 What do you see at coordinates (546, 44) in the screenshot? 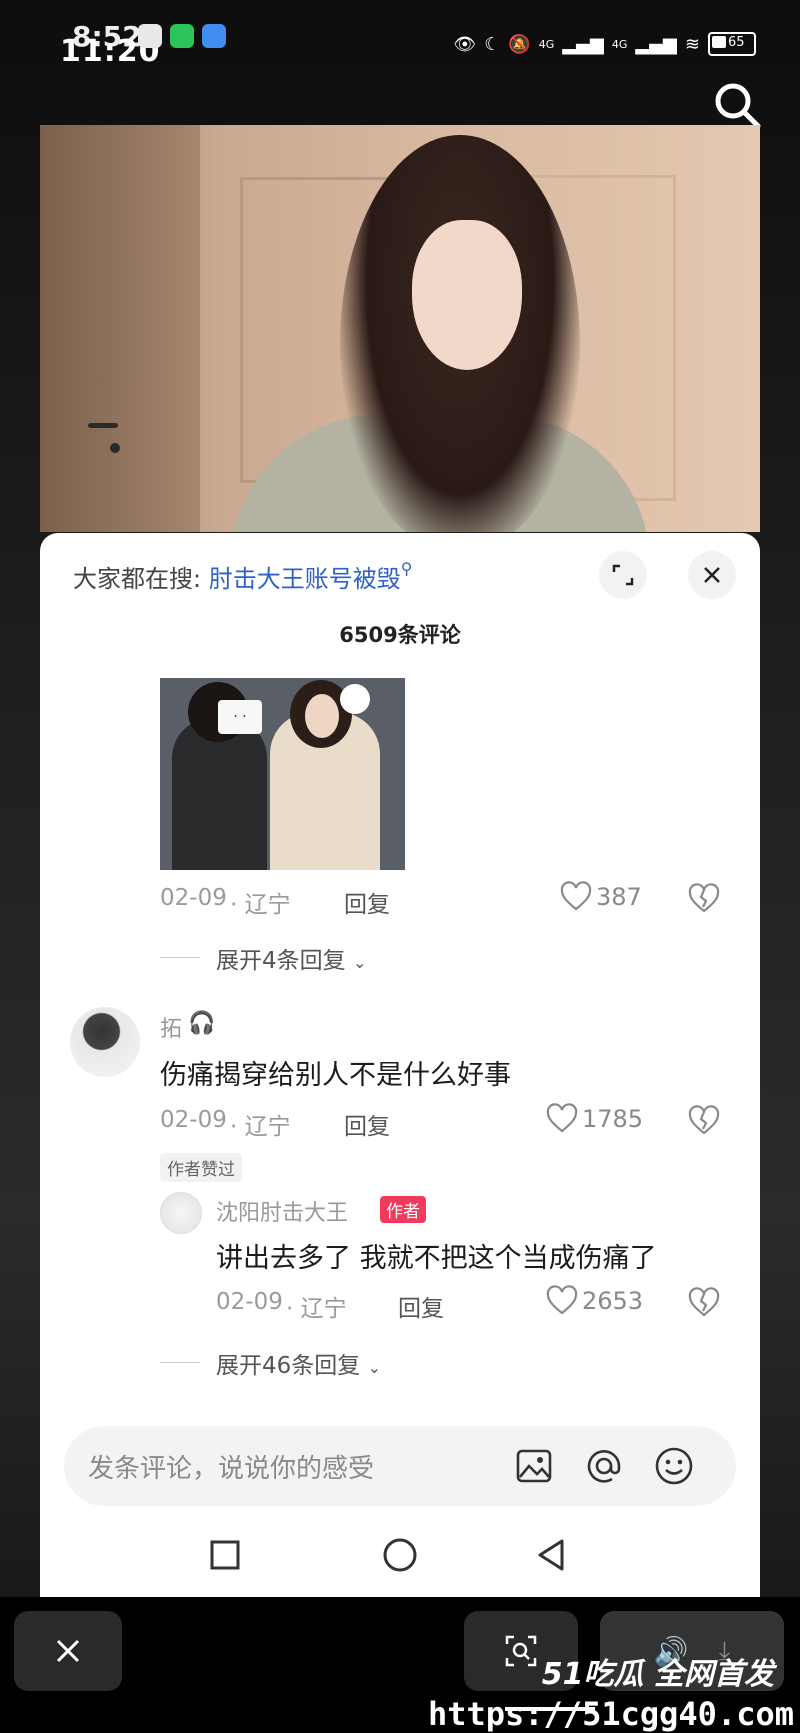
I see `network-label-a: 4G` at bounding box center [546, 44].